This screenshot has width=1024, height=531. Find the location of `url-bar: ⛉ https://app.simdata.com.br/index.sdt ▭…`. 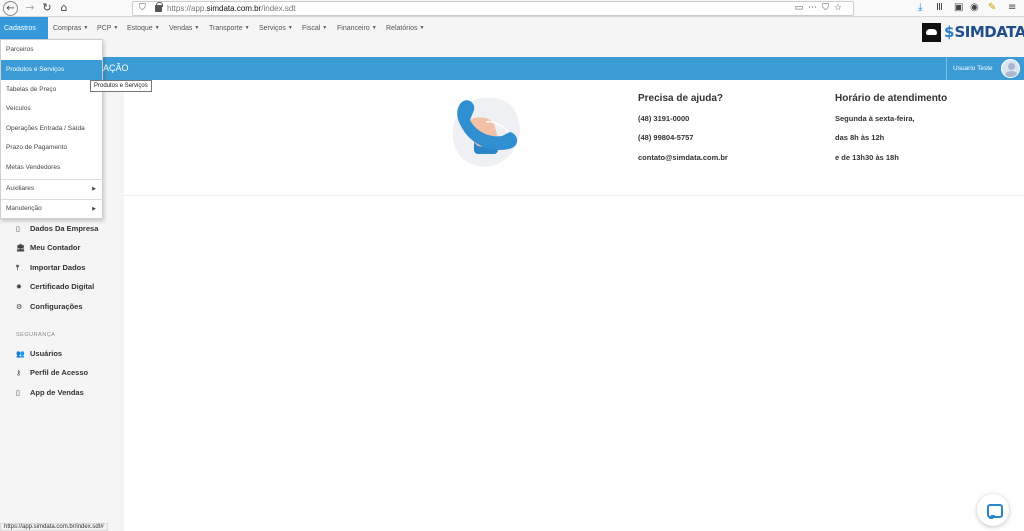

url-bar: ⛉ https://app.simdata.com.br/index.sdt ▭… is located at coordinates (493, 8).